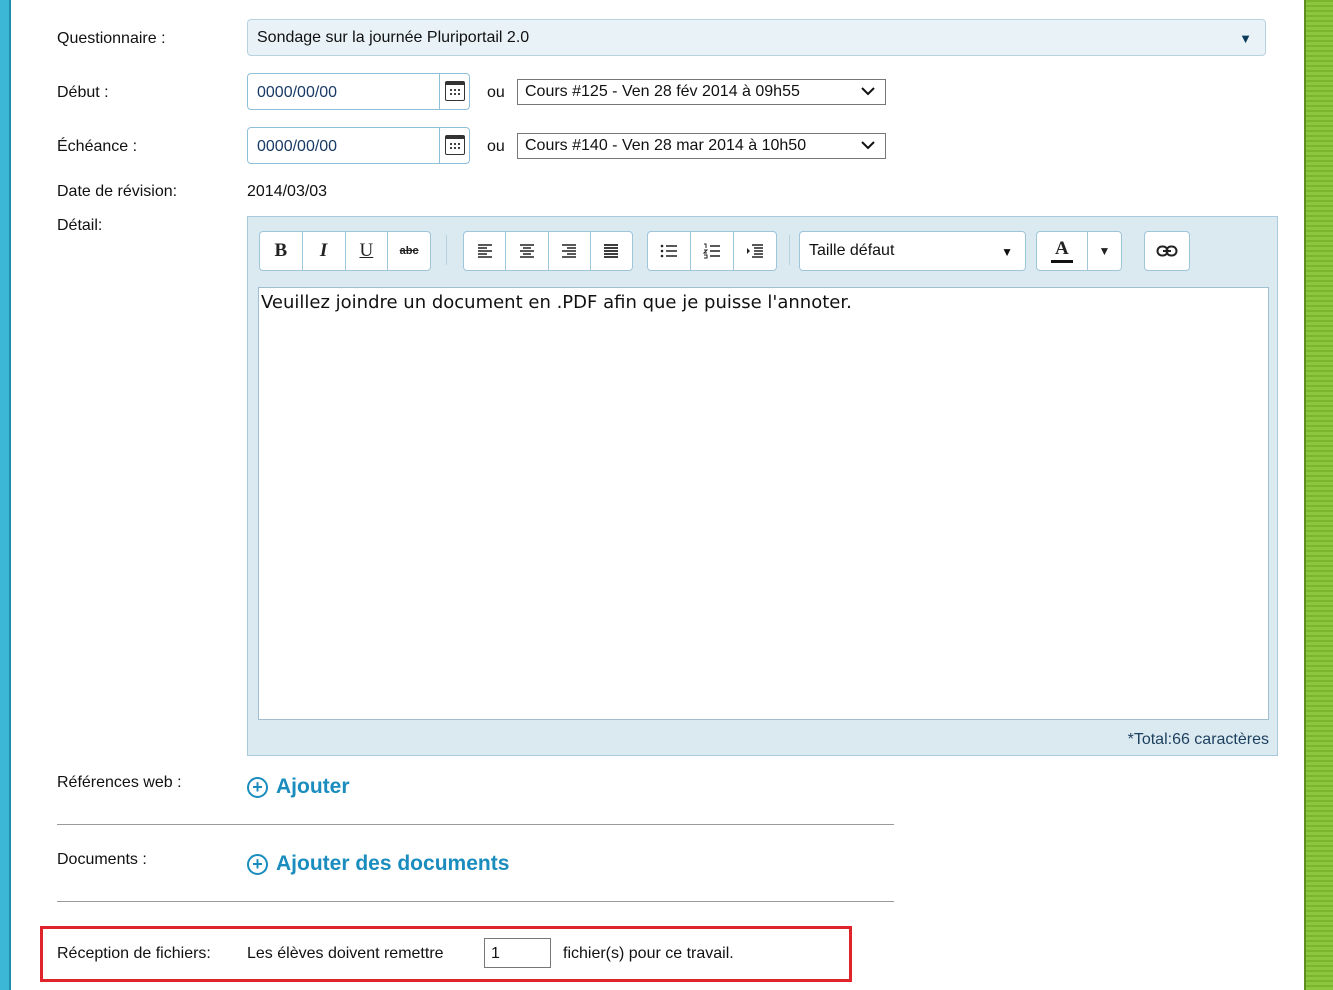 This screenshot has width=1333, height=990. I want to click on documents-label: Documents :, so click(102, 859).